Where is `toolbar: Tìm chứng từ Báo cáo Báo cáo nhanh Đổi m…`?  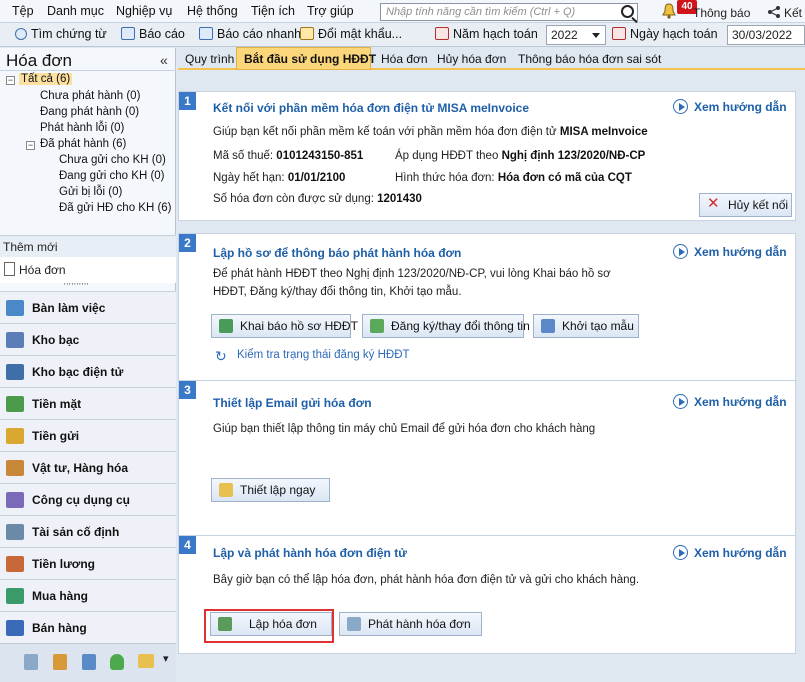
toolbar: Tìm chứng từ Báo cáo Báo cáo nhanh Đổi m… is located at coordinates (402, 35).